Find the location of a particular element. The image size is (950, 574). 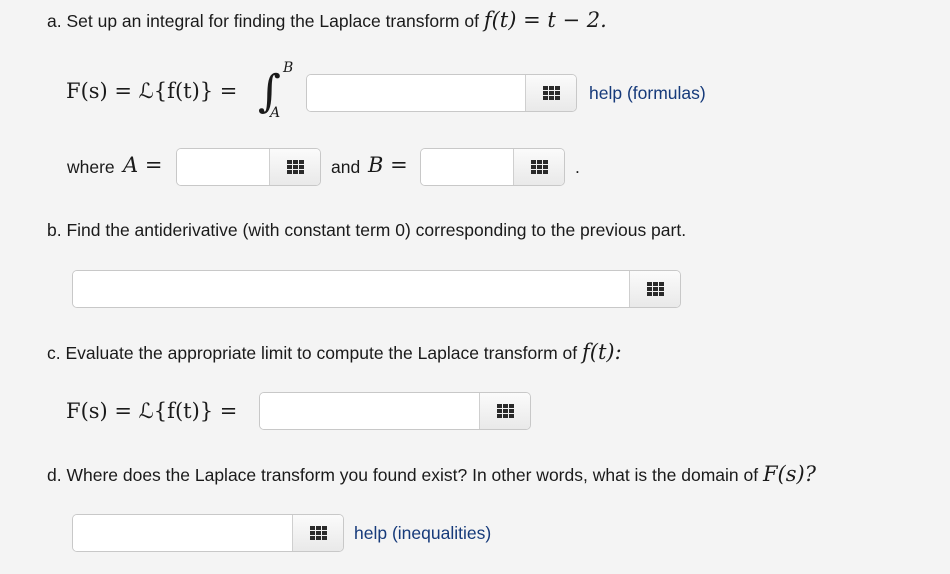

integrand-field is located at coordinates (441, 93).